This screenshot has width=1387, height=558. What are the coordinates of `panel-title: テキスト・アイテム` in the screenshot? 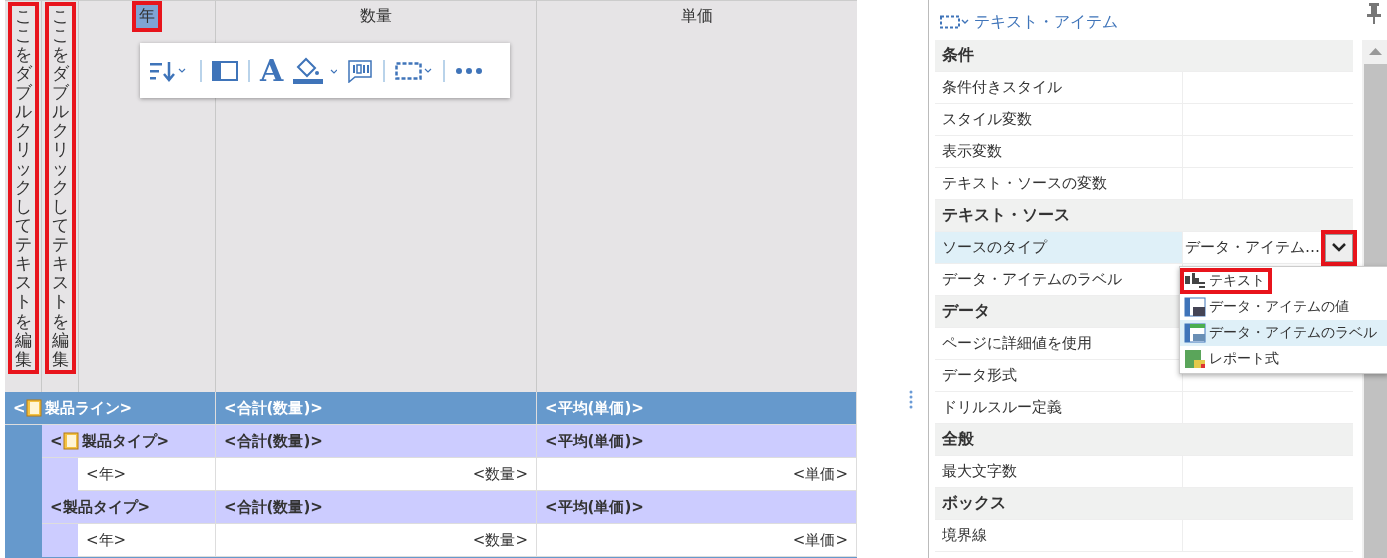 It's located at (1046, 22).